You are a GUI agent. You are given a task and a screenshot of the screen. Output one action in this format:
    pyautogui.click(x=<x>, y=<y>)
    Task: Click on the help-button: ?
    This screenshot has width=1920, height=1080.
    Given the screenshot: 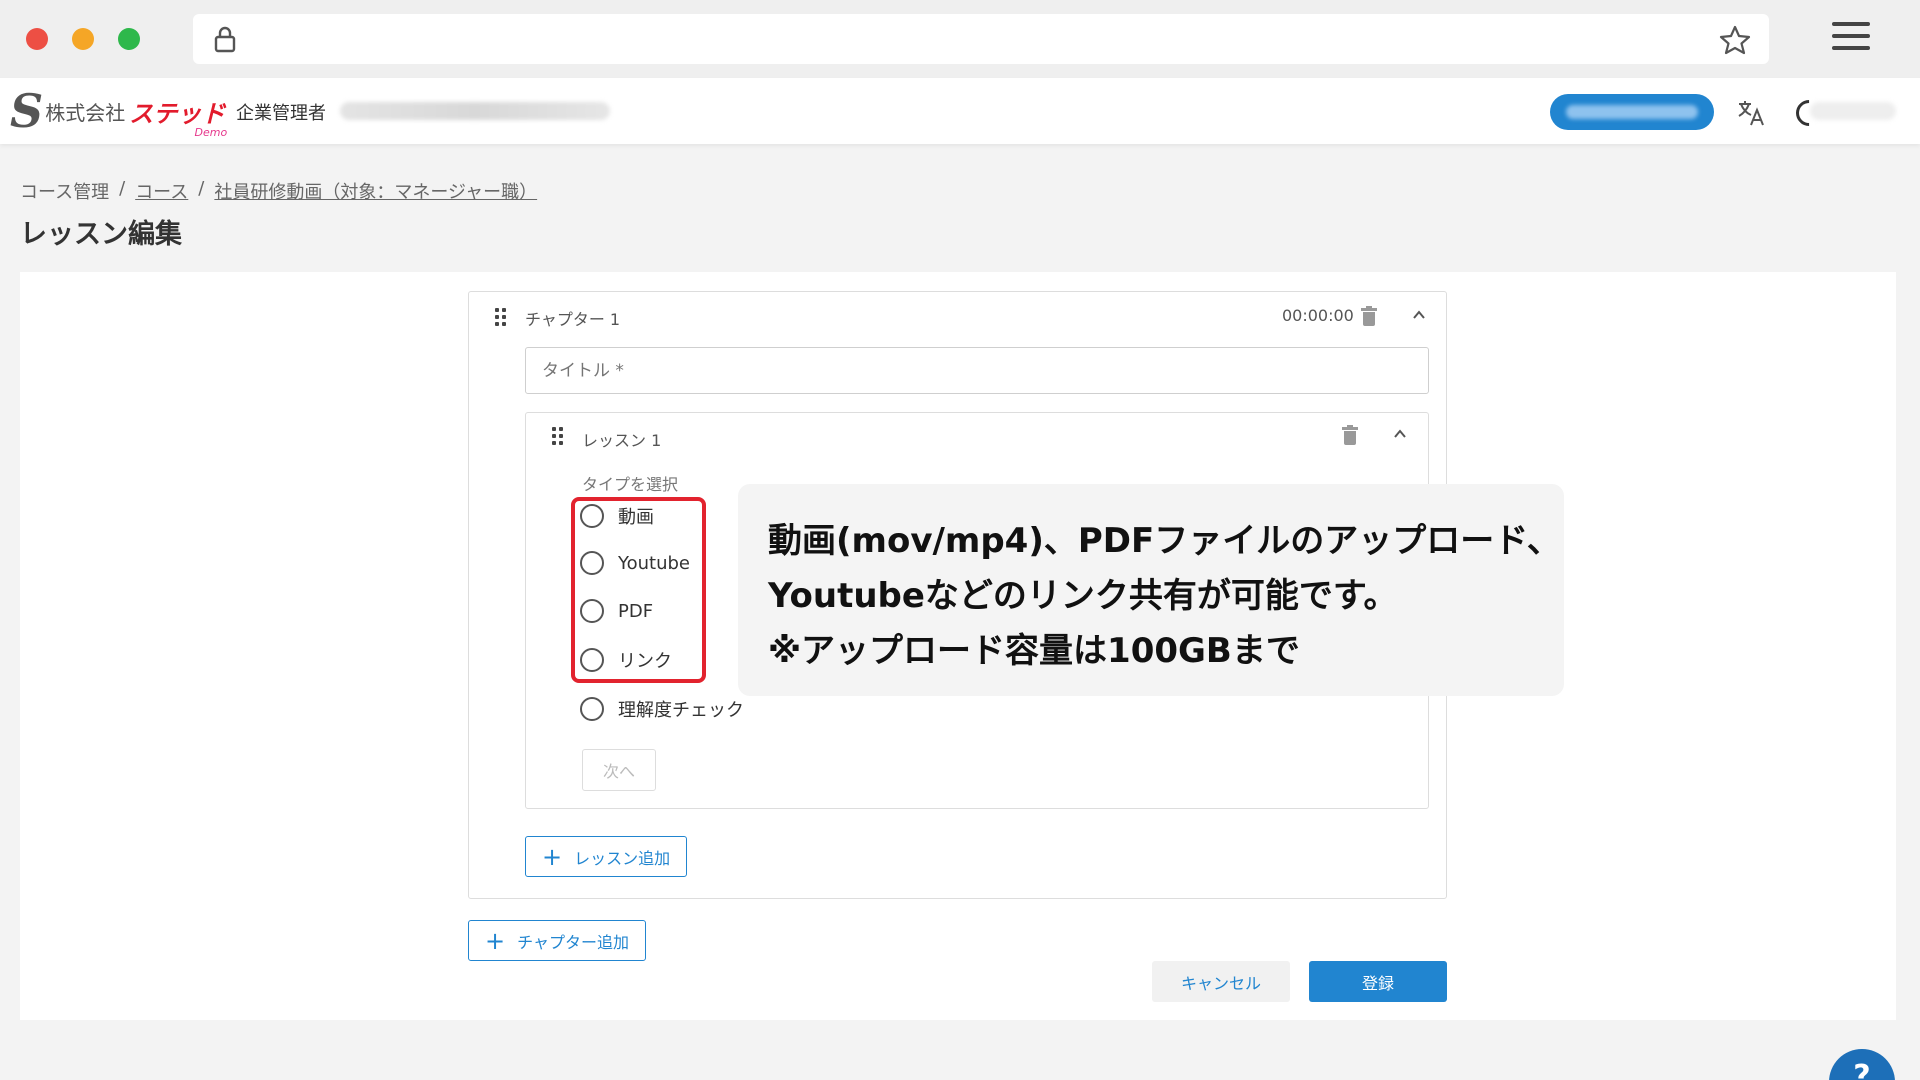 What is the action you would take?
    pyautogui.click(x=1862, y=1064)
    